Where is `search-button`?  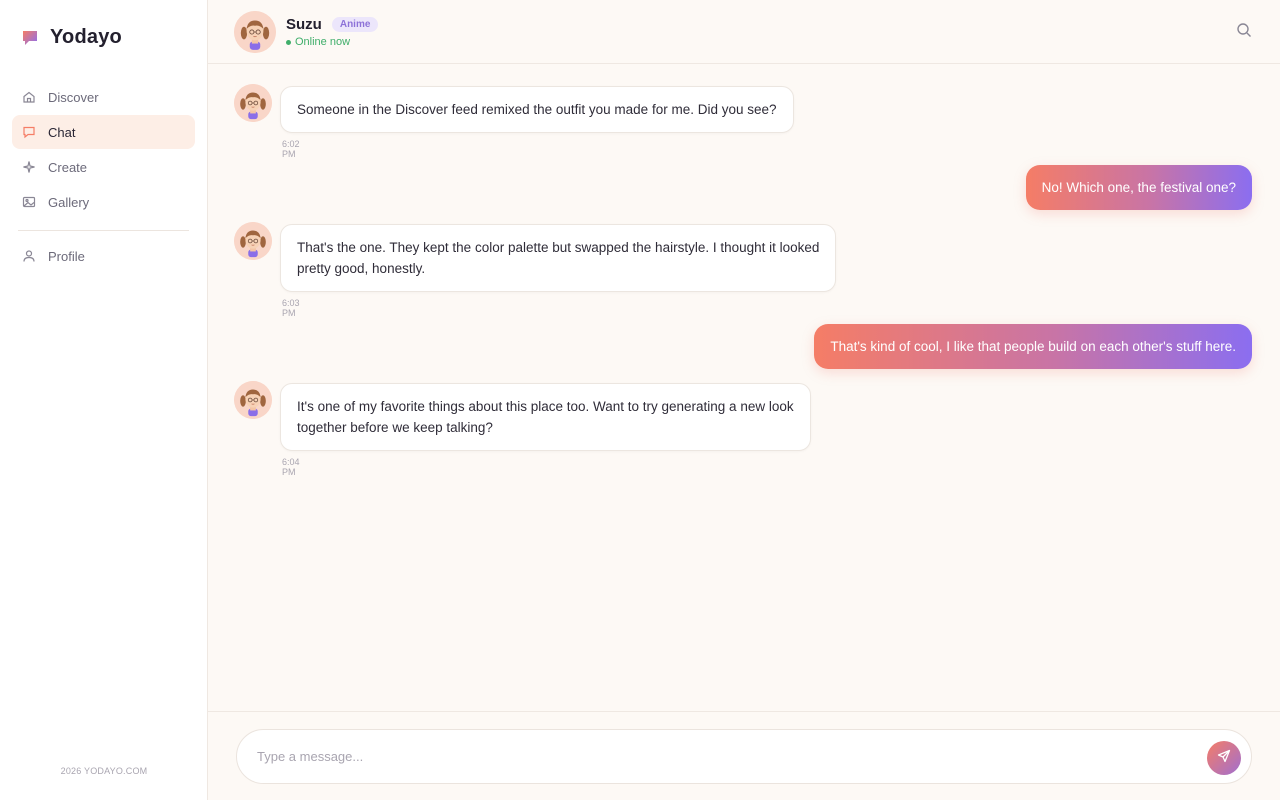
search-button is located at coordinates (1244, 32).